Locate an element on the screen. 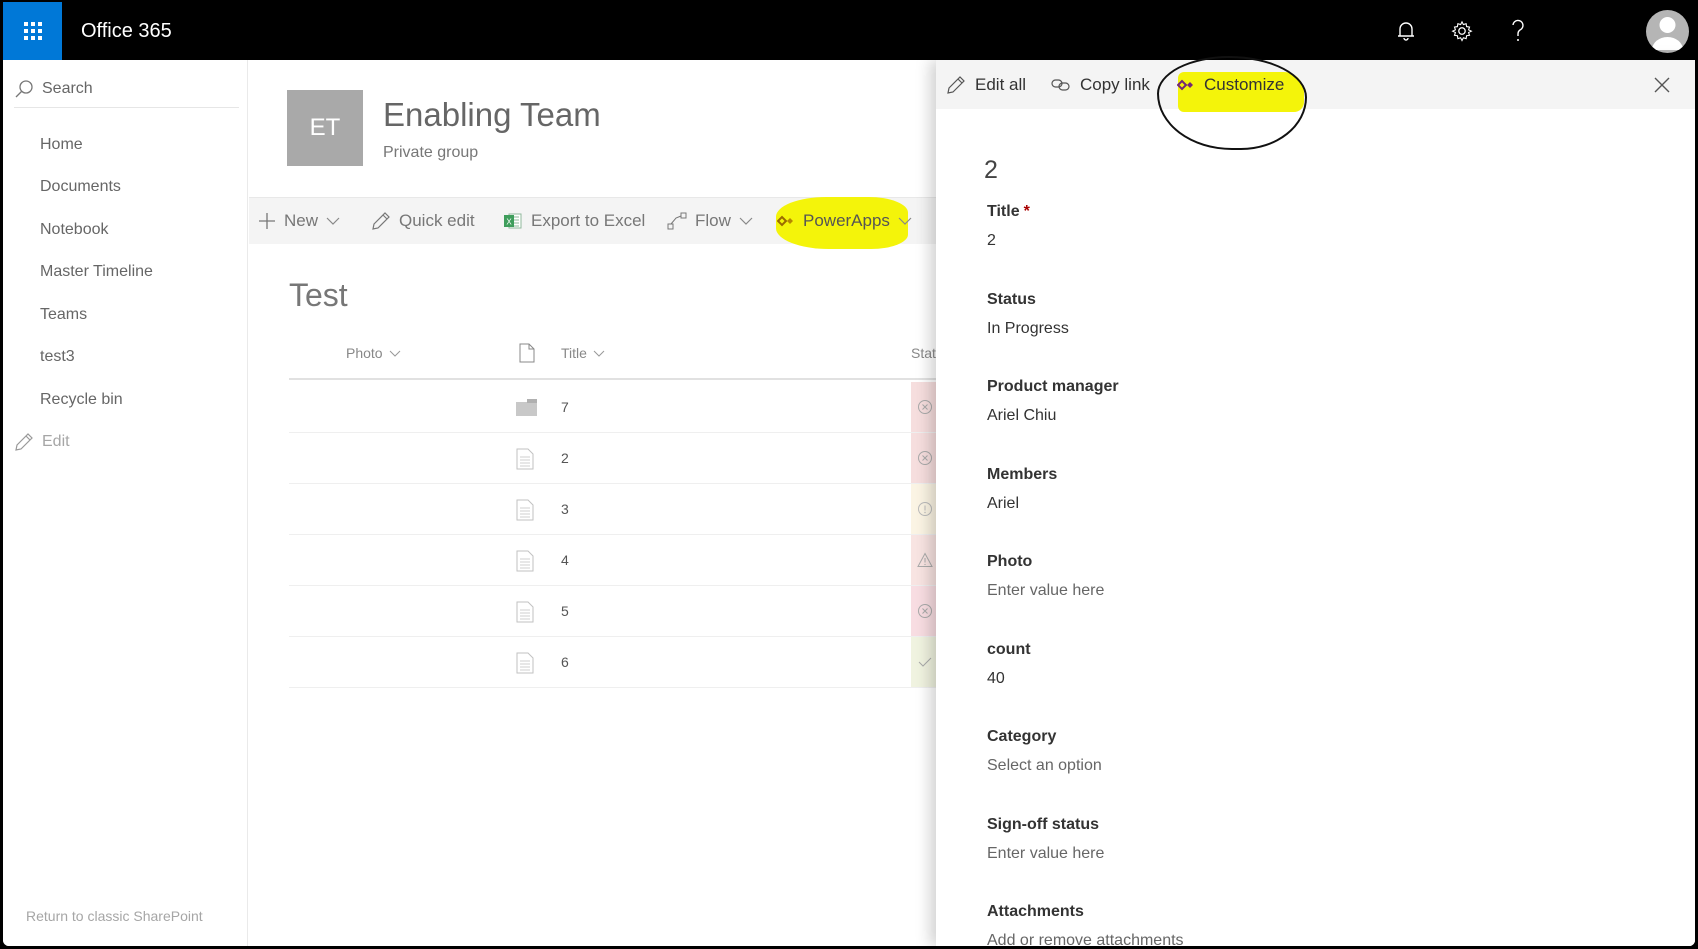  row-title: 6 is located at coordinates (565, 662).